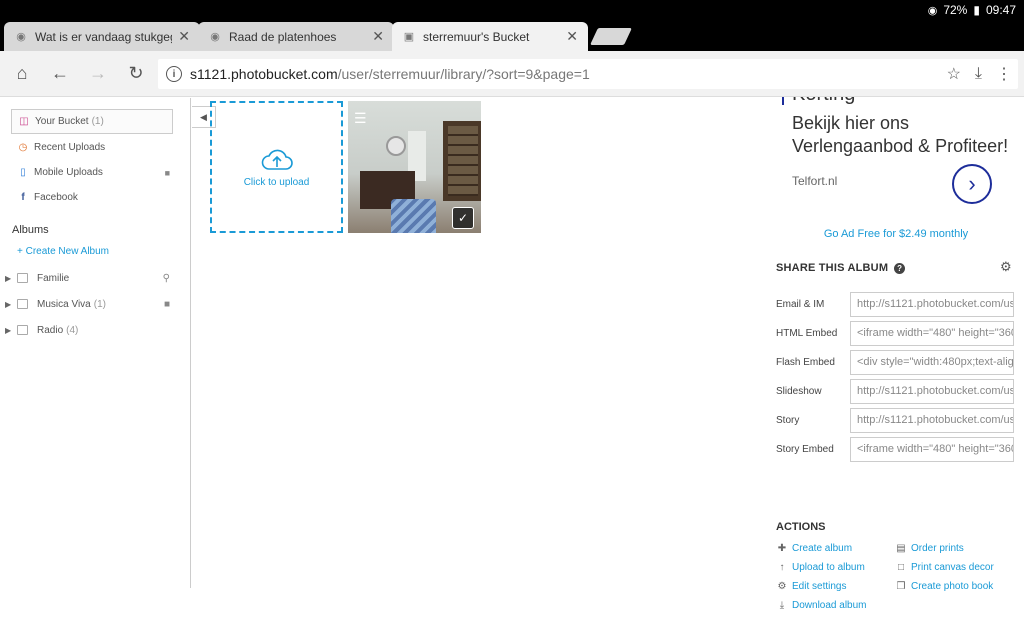 This screenshot has height=640, width=1024. Describe the element at coordinates (815, 181) in the screenshot. I see `ad-brand: Telfort.nl` at that location.